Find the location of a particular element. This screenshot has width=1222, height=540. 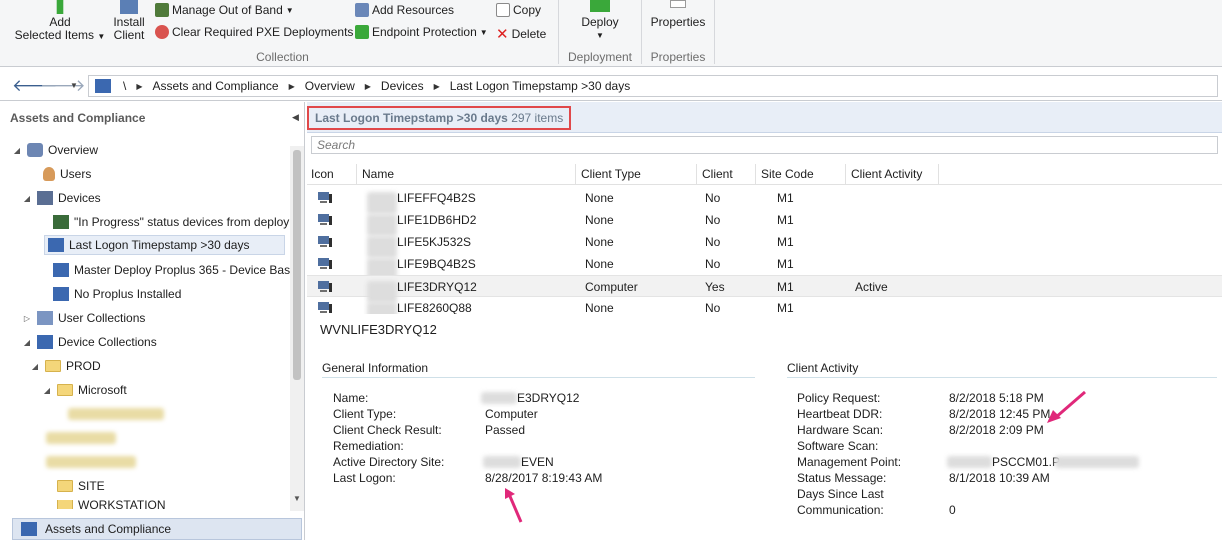

cell-name: LIFEFFQ4B2S is located at coordinates (436, 198).